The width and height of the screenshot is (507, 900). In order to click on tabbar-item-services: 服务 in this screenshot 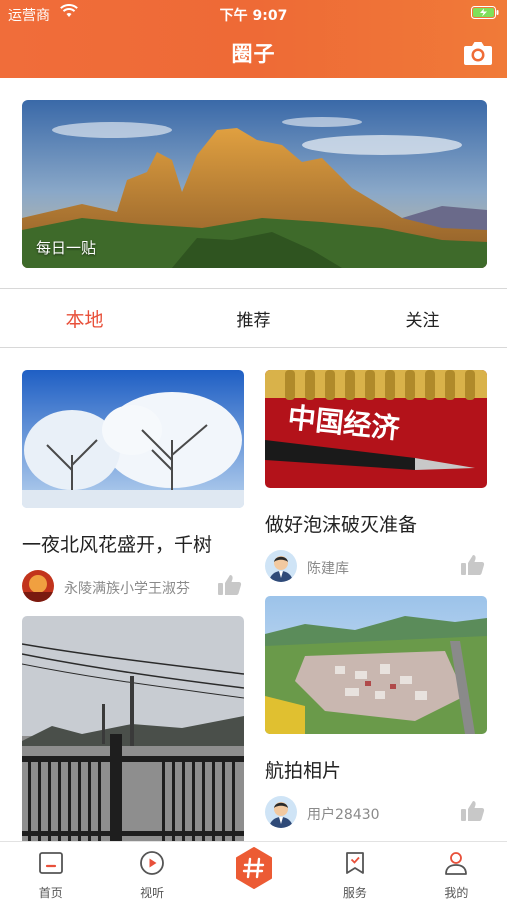, I will do `click(354, 871)`.